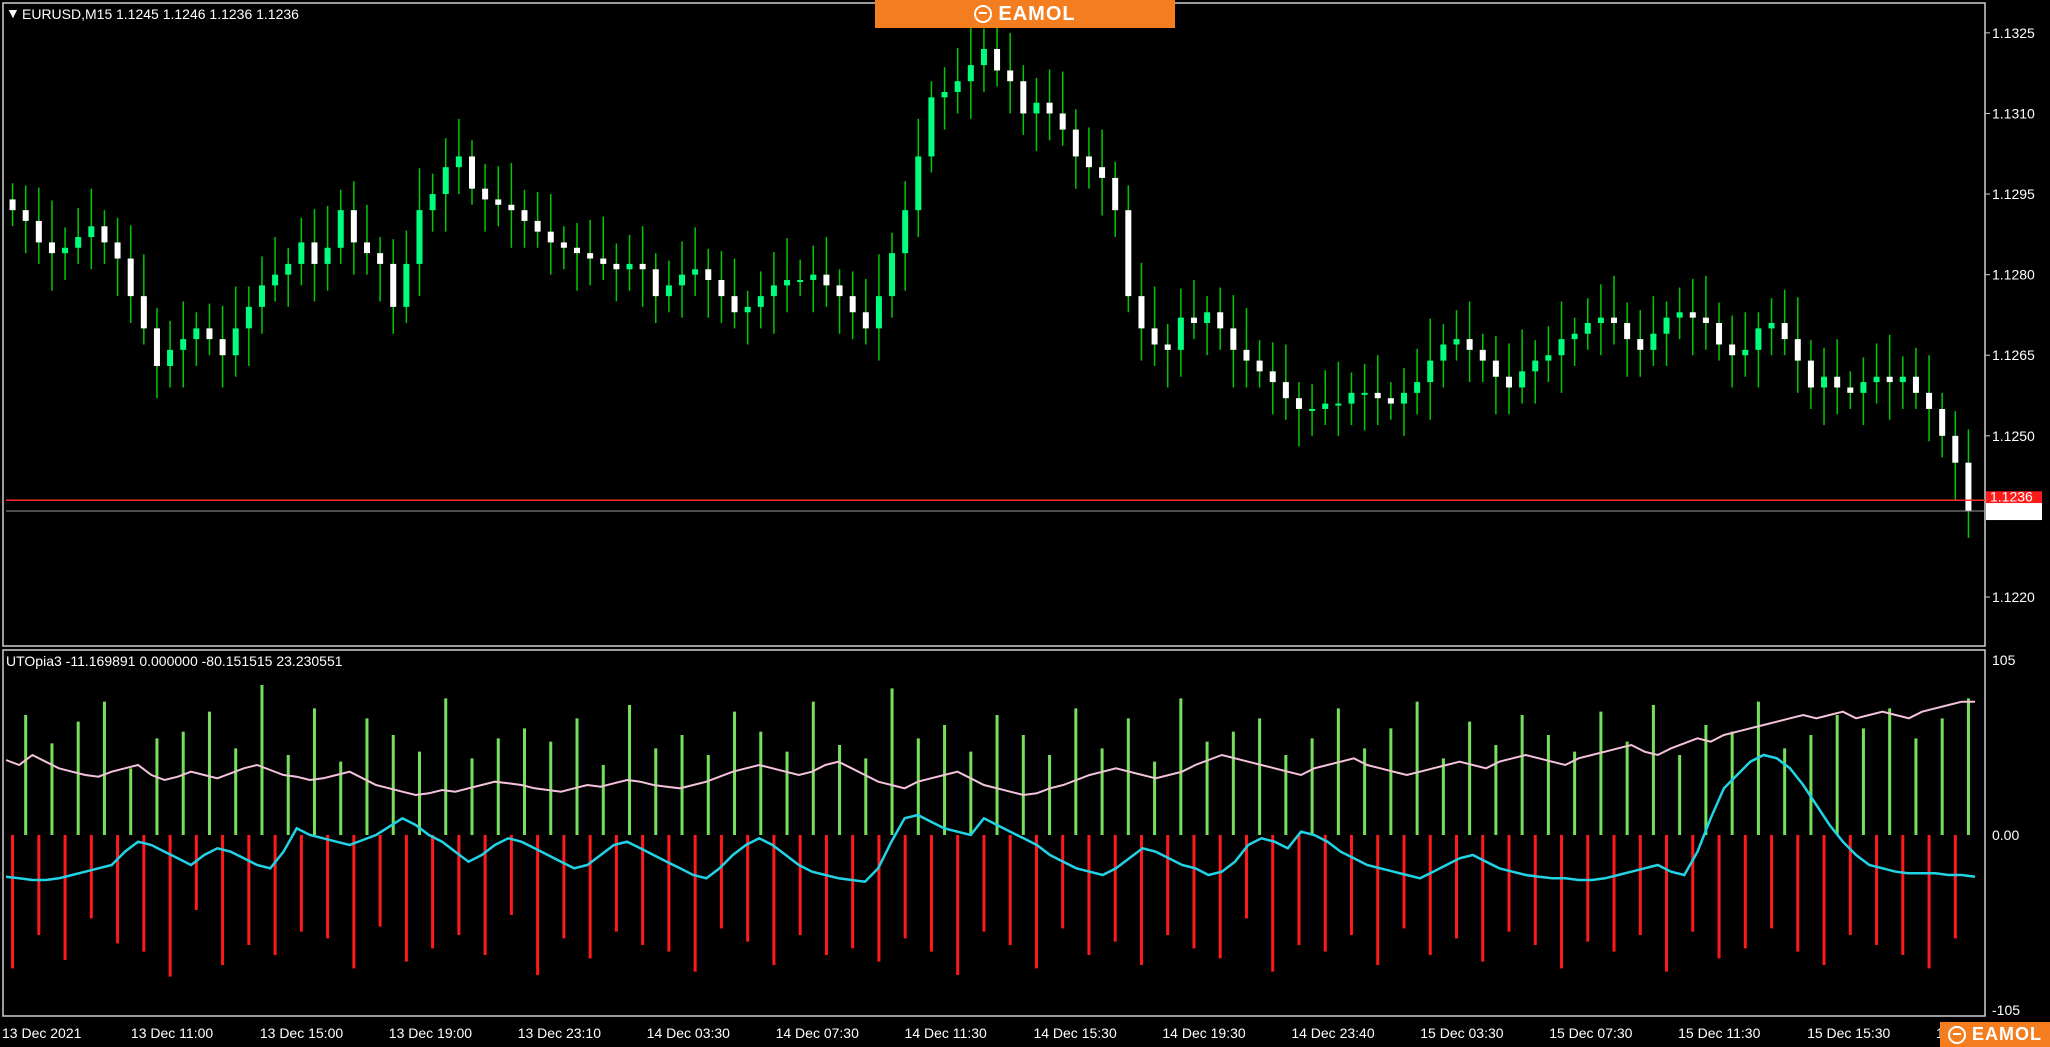 The height and width of the screenshot is (1047, 2050). What do you see at coordinates (1025, 14) in the screenshot?
I see `brand-banner-top: EAMOL` at bounding box center [1025, 14].